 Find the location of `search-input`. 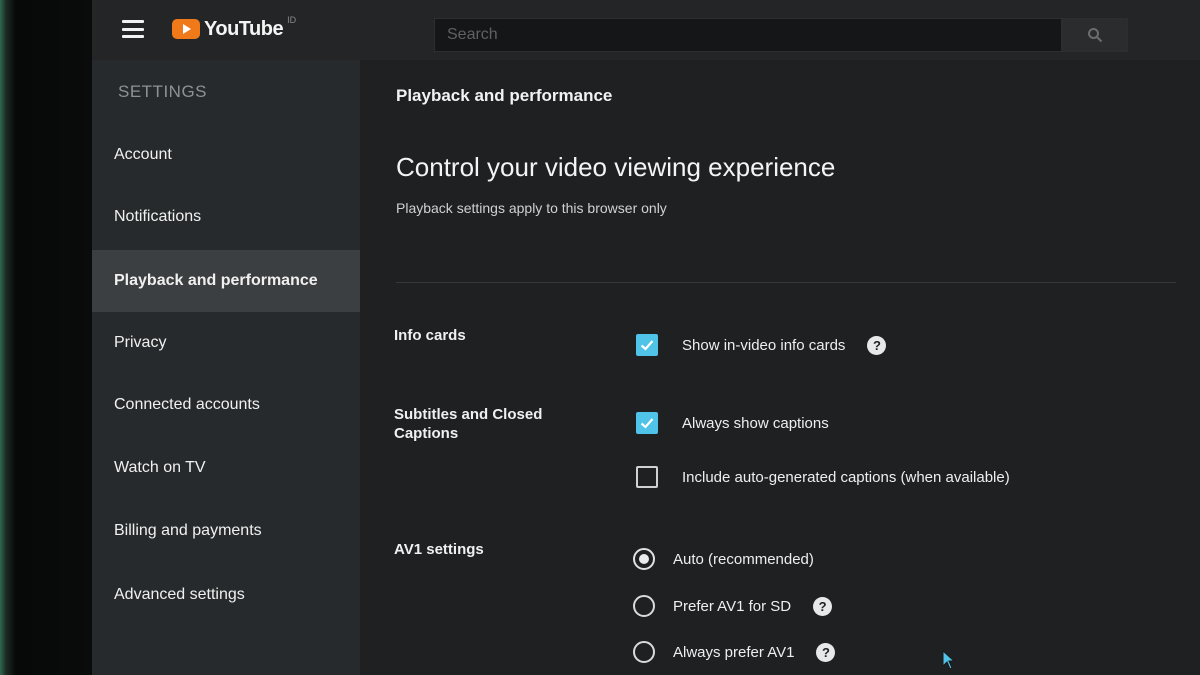

search-input is located at coordinates (748, 35).